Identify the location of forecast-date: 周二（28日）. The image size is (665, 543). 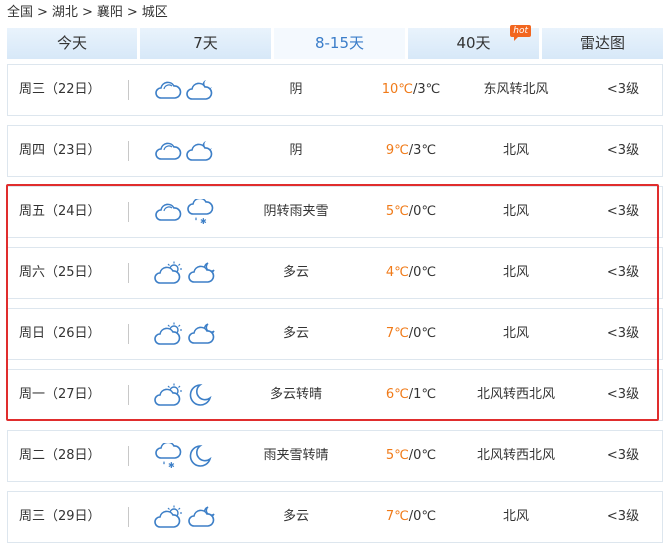
(60, 455).